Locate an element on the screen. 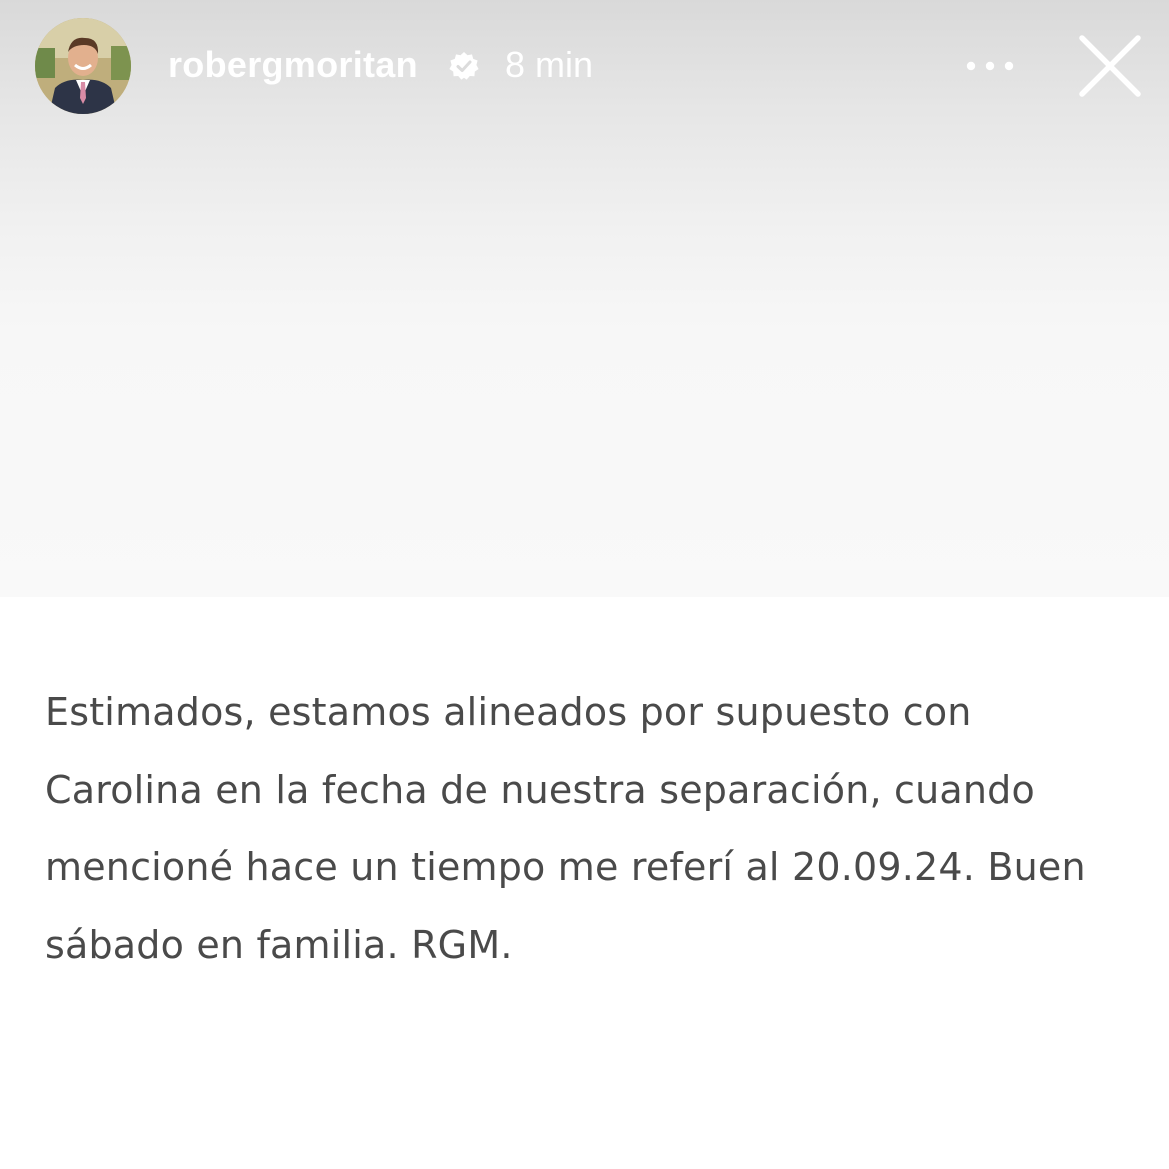 The image size is (1169, 1169). message-line: sábado en familia. RGM. is located at coordinates (279, 944).